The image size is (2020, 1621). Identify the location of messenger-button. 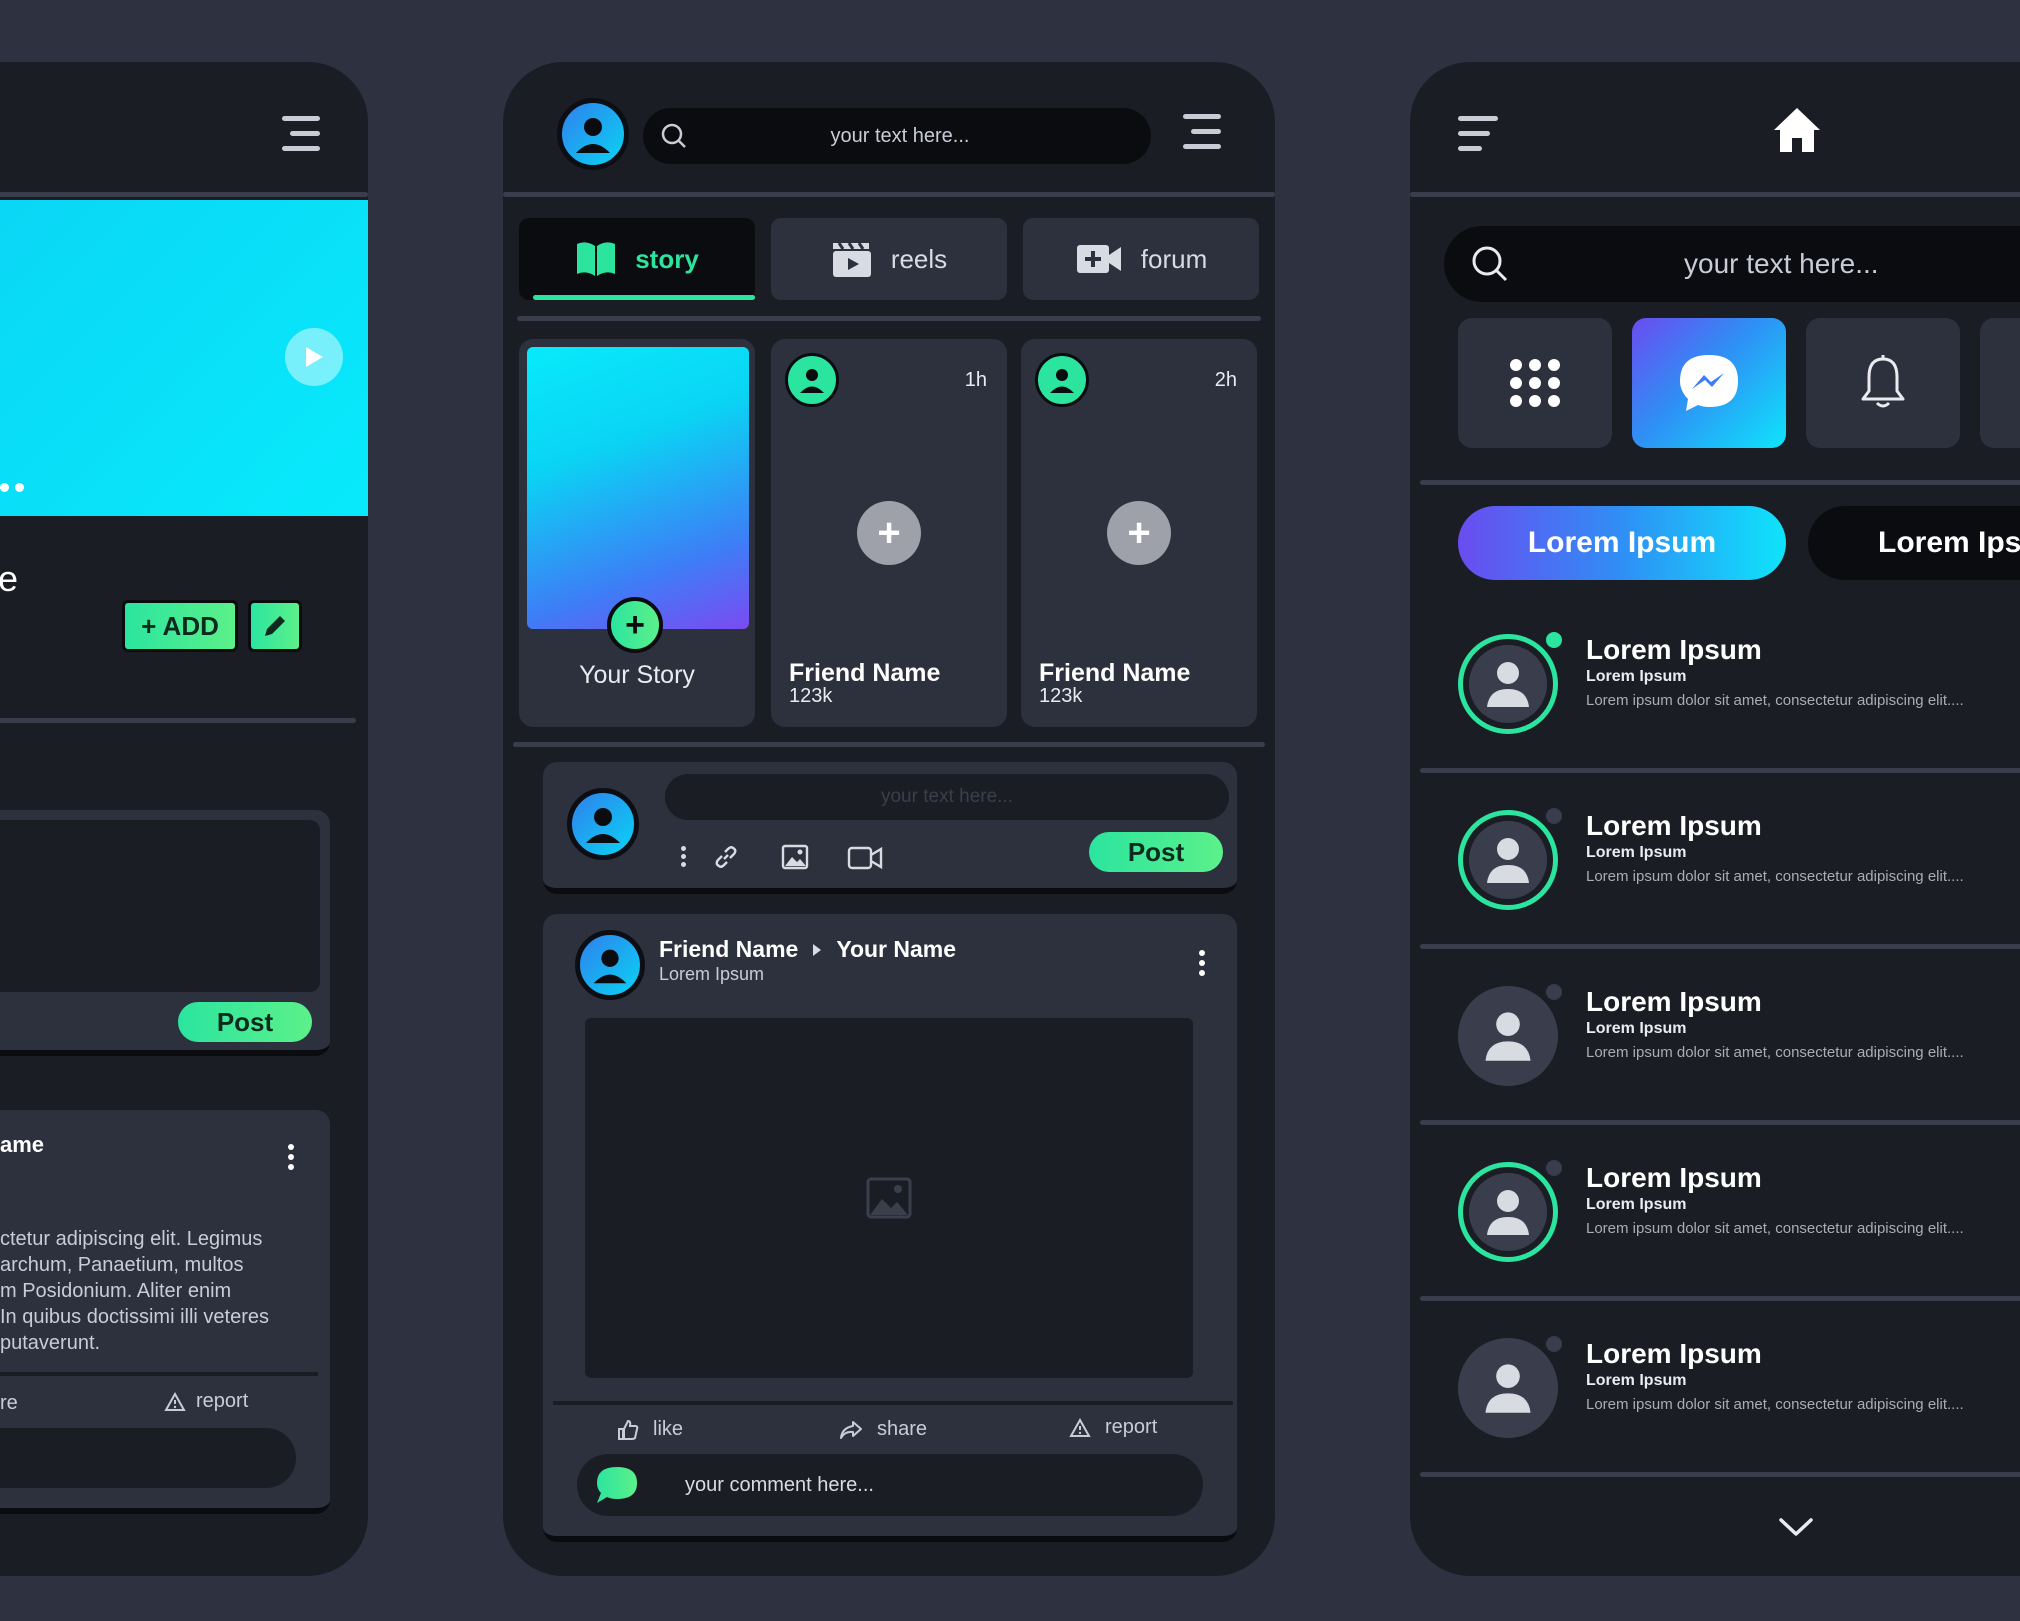
(1709, 383).